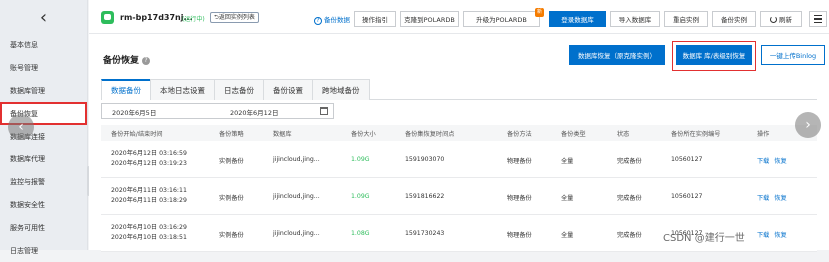  Describe the element at coordinates (149, 163) in the screenshot. I see `backup-end: 2020年6月12日 03:19:23` at that location.